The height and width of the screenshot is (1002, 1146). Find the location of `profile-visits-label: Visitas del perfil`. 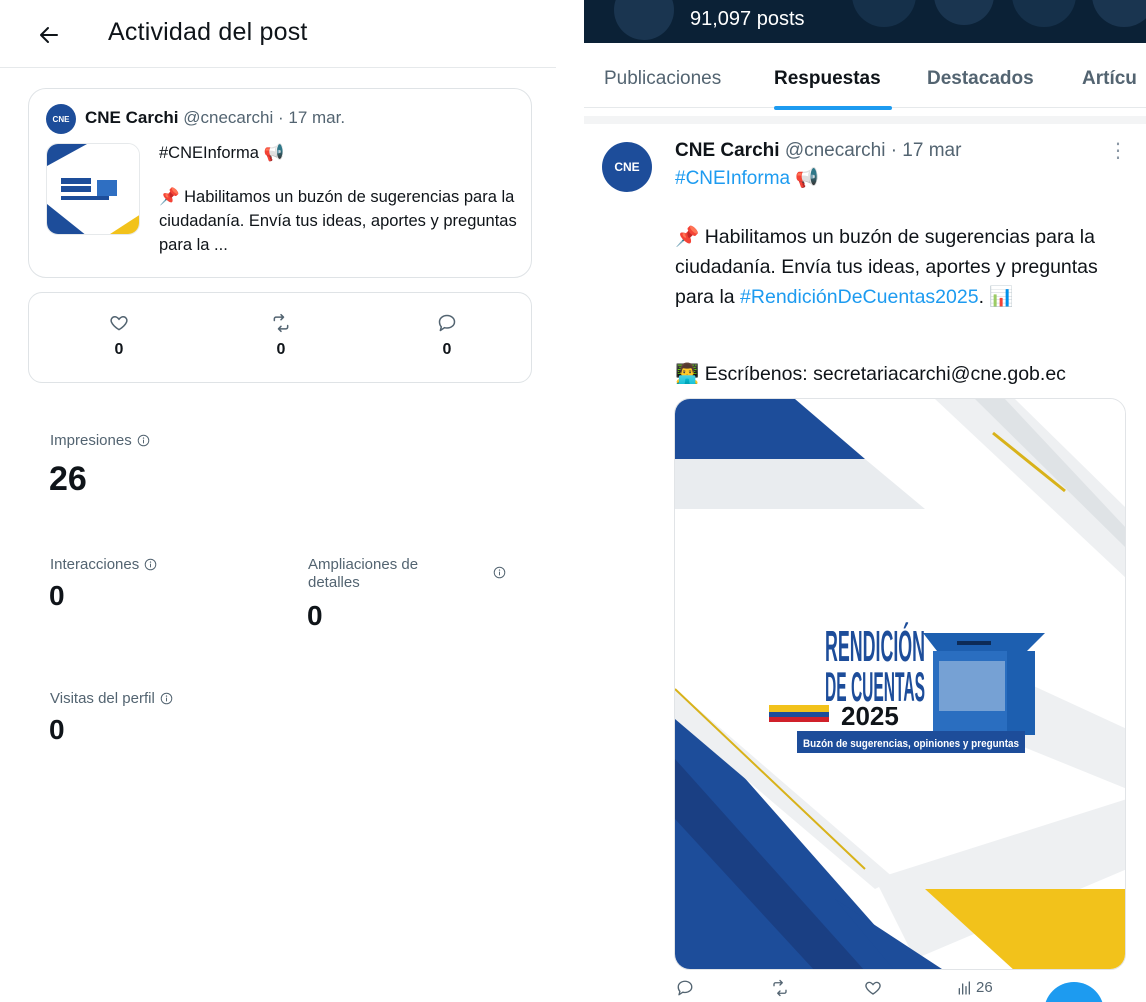

profile-visits-label: Visitas del perfil is located at coordinates (111, 698).